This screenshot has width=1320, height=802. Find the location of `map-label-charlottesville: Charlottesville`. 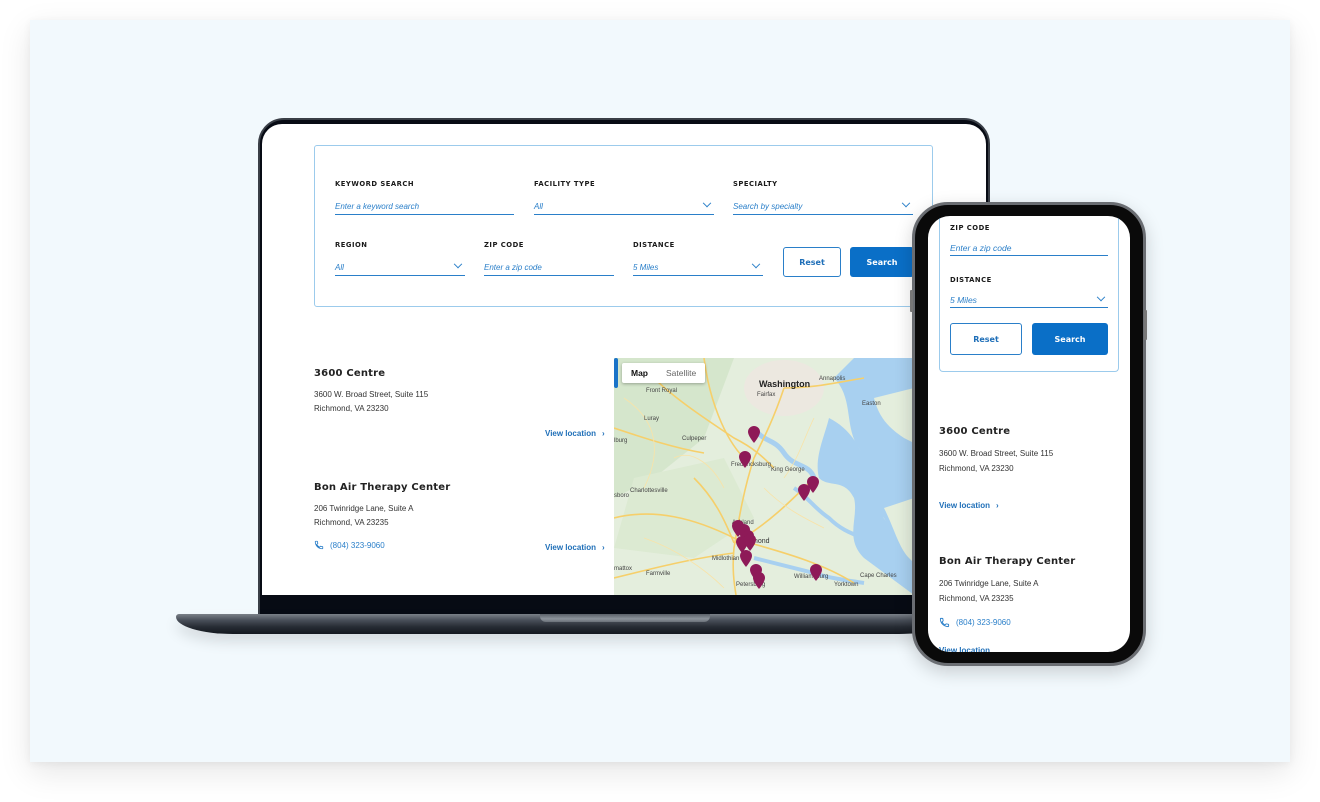

map-label-charlottesville: Charlottesville is located at coordinates (649, 491).